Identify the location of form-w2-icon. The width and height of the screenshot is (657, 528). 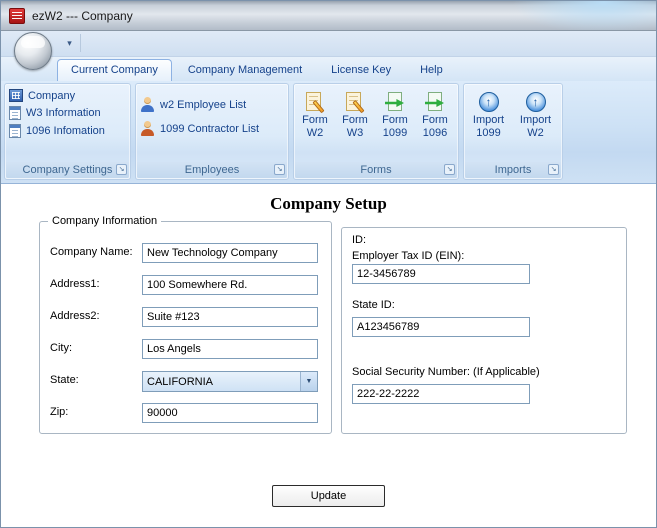
(315, 102).